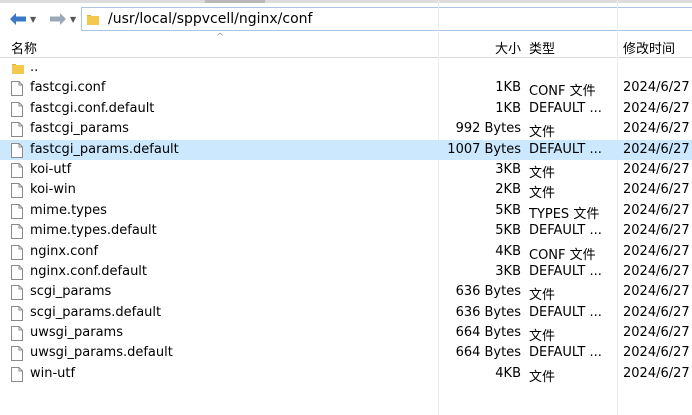 The height and width of the screenshot is (415, 692). I want to click on file-name: scgi_params, so click(71, 292).